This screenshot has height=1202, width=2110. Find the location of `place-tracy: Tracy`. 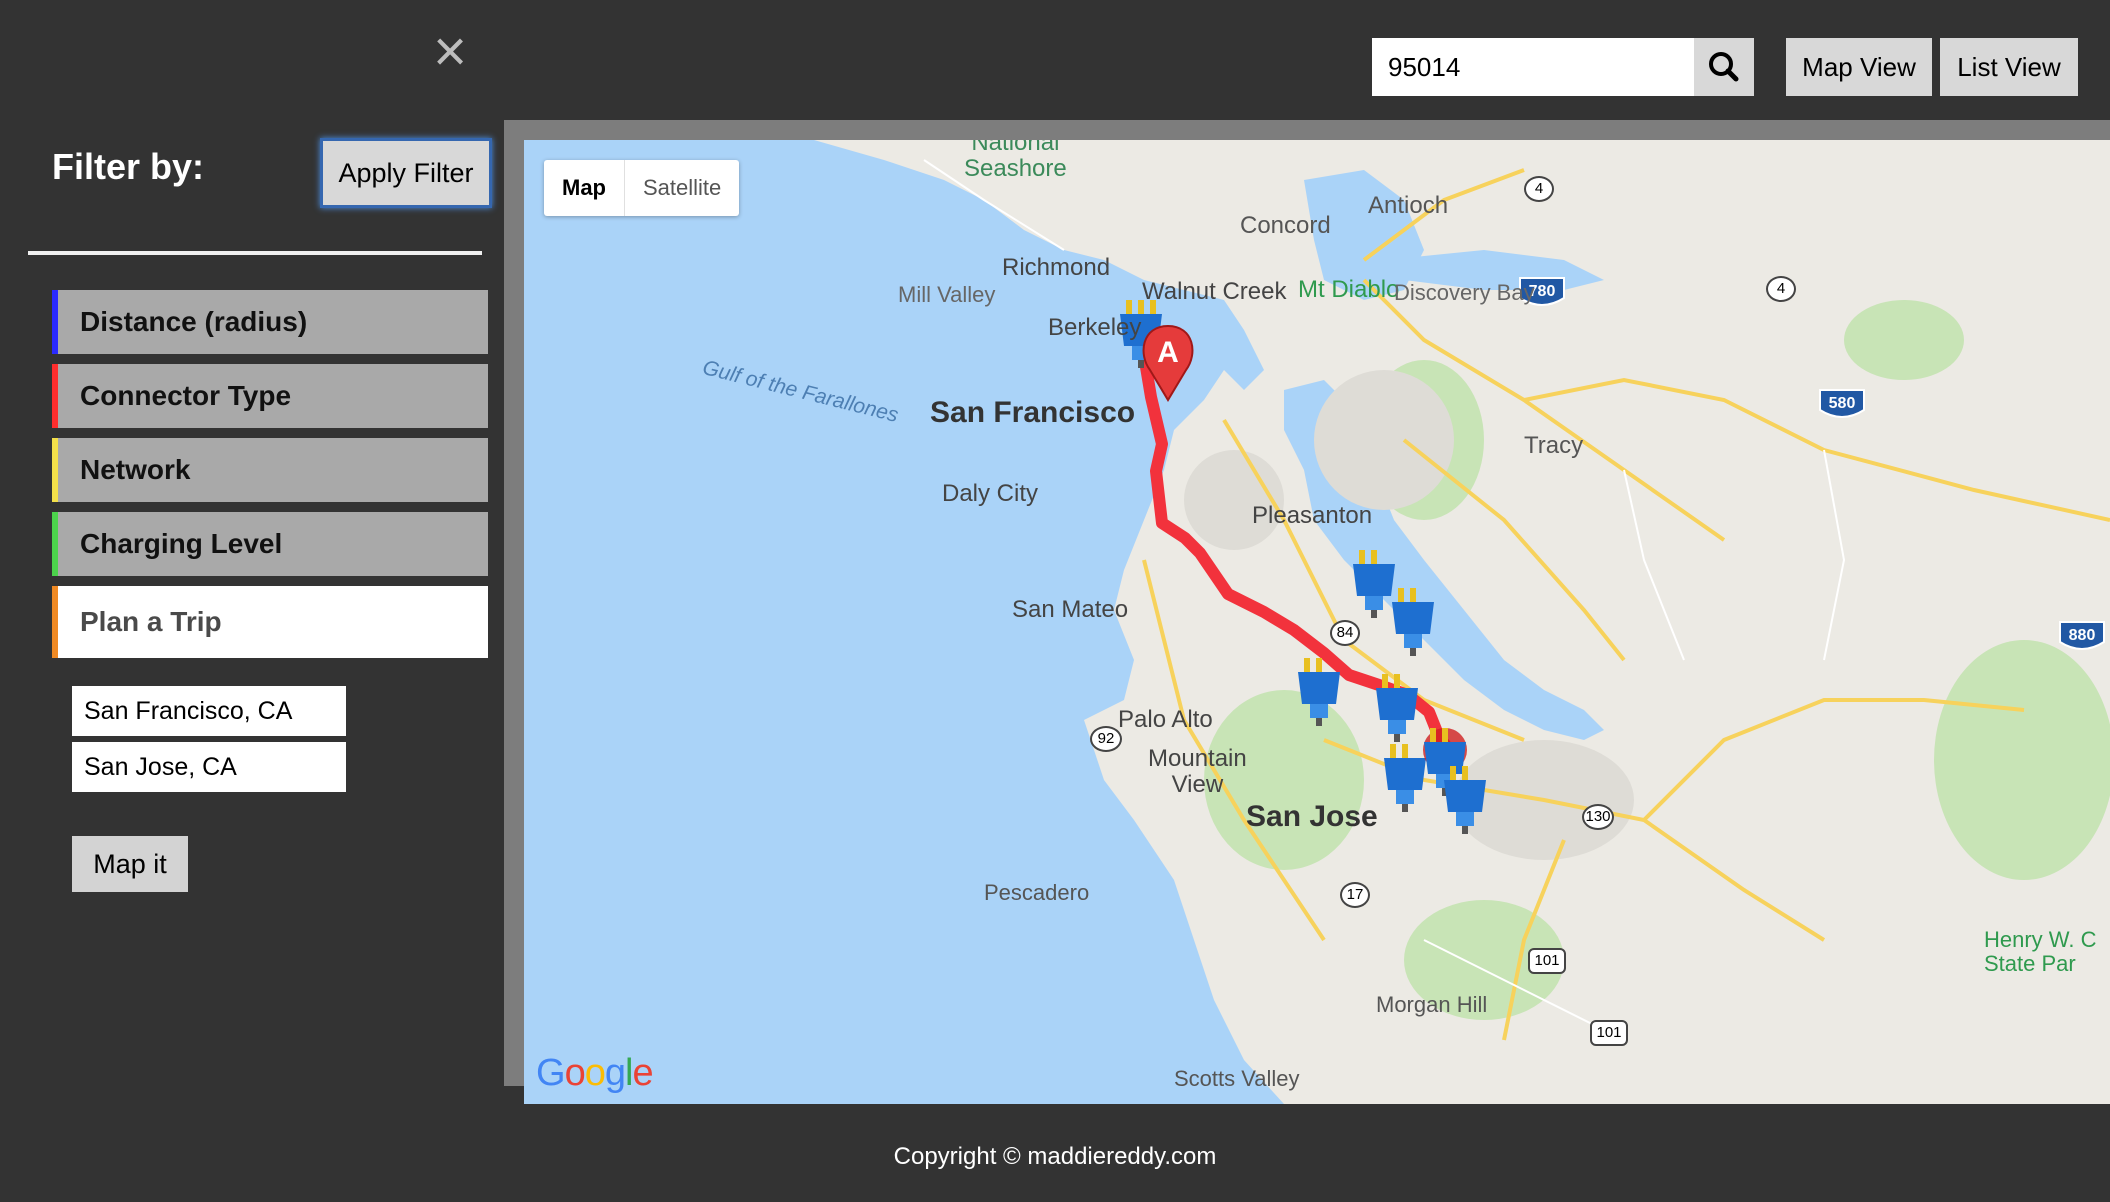

place-tracy: Tracy is located at coordinates (1554, 445).